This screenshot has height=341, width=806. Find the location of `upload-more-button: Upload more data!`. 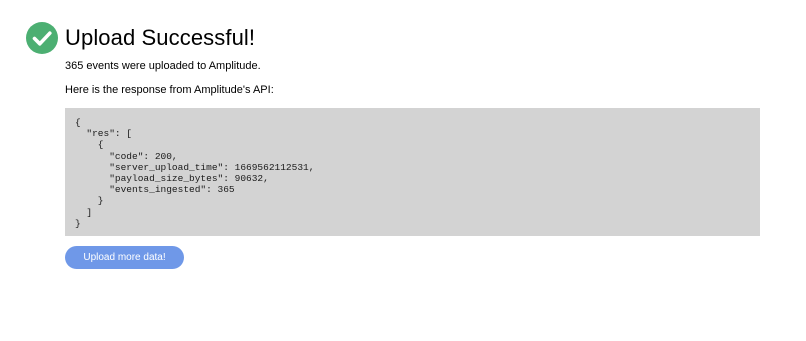

upload-more-button: Upload more data! is located at coordinates (124, 257).